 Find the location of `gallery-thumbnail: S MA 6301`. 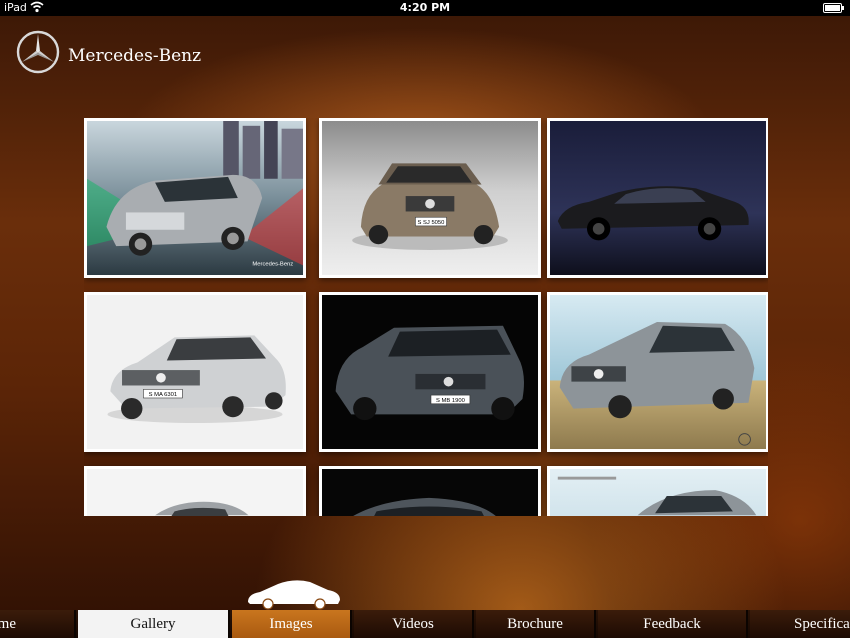

gallery-thumbnail: S MA 6301 is located at coordinates (195, 372).